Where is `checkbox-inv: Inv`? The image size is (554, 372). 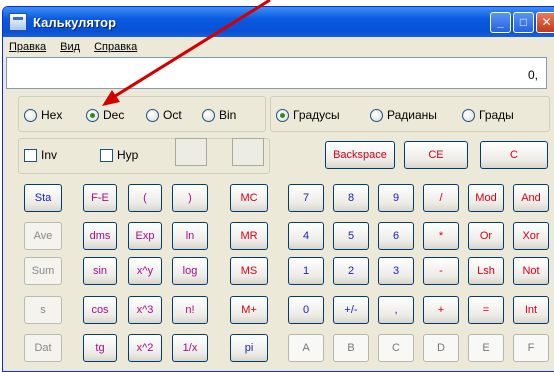
checkbox-inv: Inv is located at coordinates (40, 155).